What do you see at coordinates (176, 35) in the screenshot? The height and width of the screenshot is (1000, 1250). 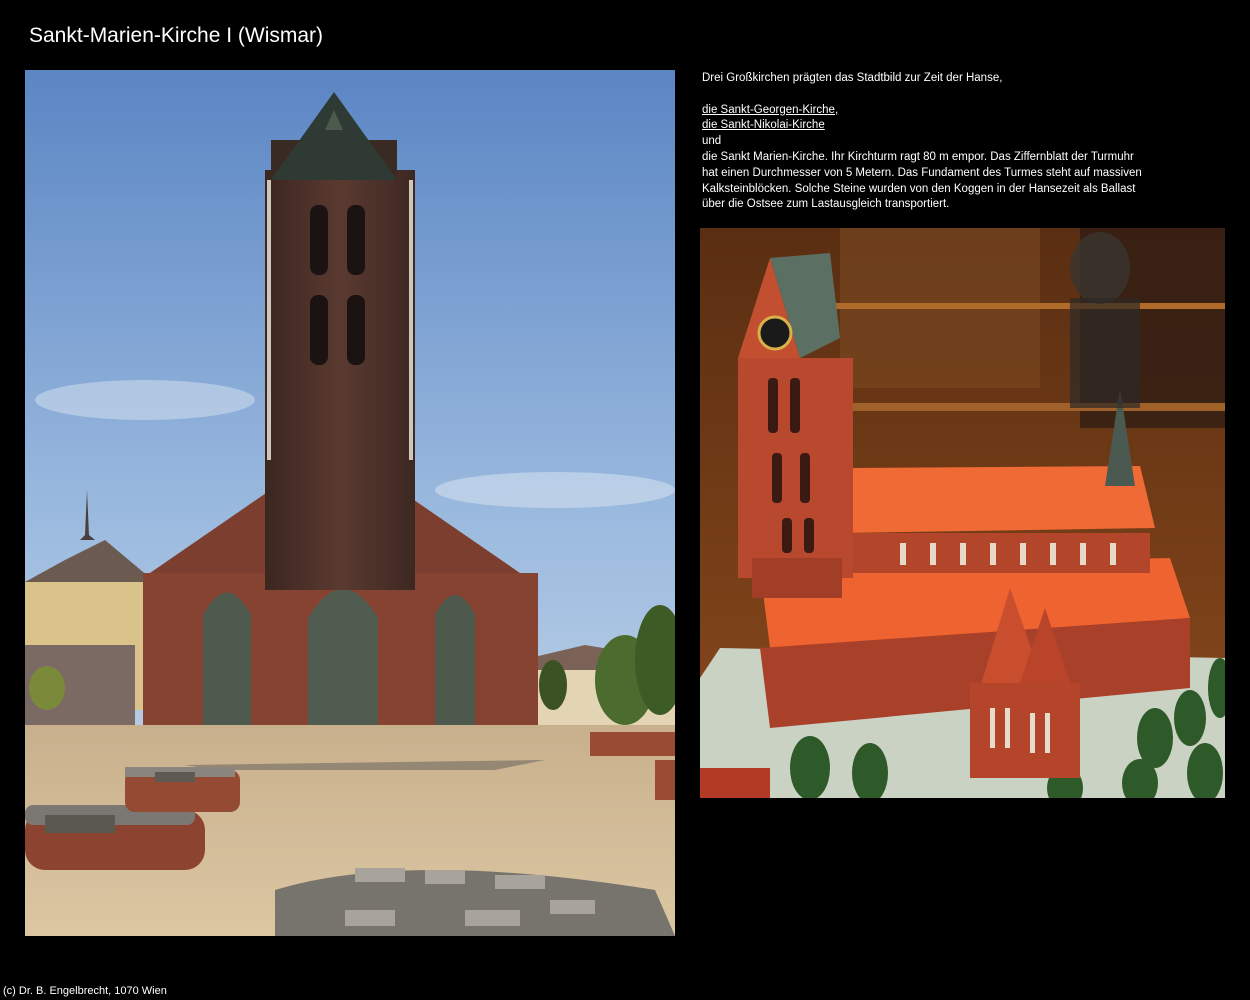 I see `page-title: Sankt-Marien-Kirche I (Wismar)` at bounding box center [176, 35].